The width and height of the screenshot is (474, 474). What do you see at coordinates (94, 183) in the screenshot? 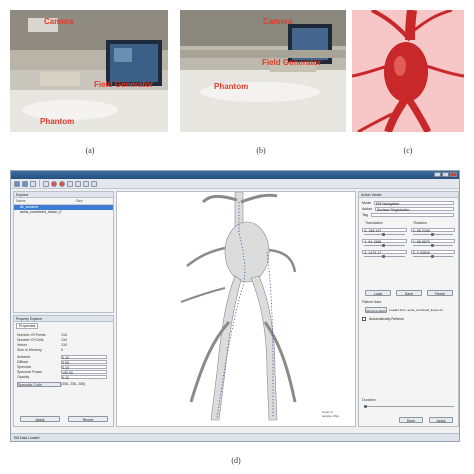
I see `zoom-icon` at bounding box center [94, 183].